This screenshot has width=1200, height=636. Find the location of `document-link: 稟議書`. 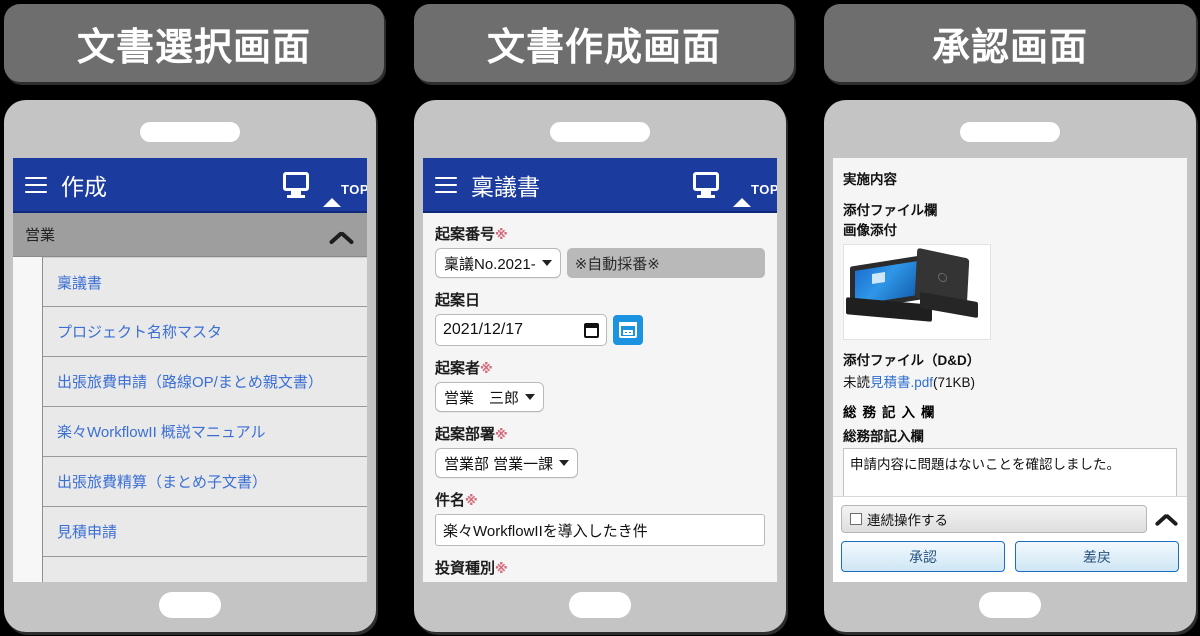

document-link: 稟議書 is located at coordinates (79, 282).